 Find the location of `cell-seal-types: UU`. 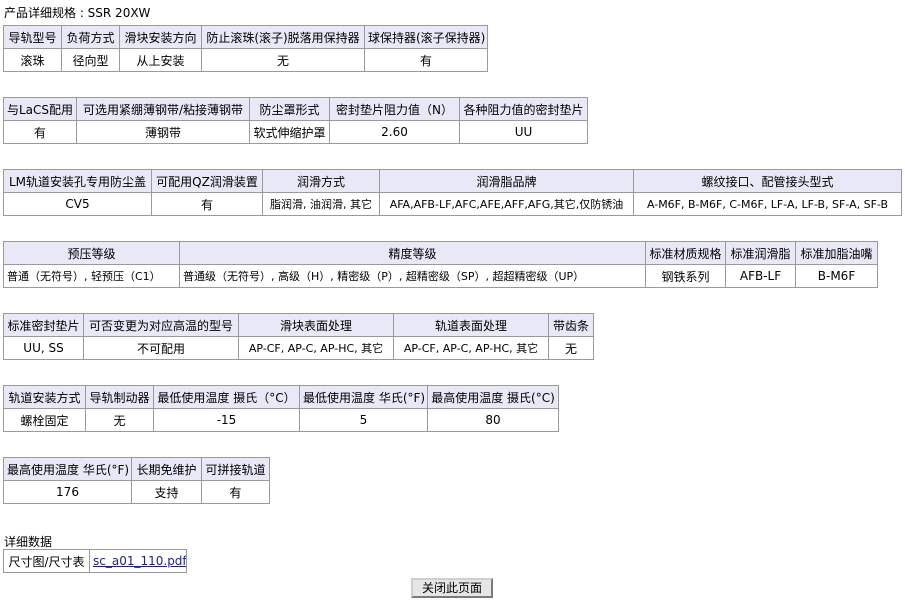

cell-seal-types: UU is located at coordinates (523, 132).